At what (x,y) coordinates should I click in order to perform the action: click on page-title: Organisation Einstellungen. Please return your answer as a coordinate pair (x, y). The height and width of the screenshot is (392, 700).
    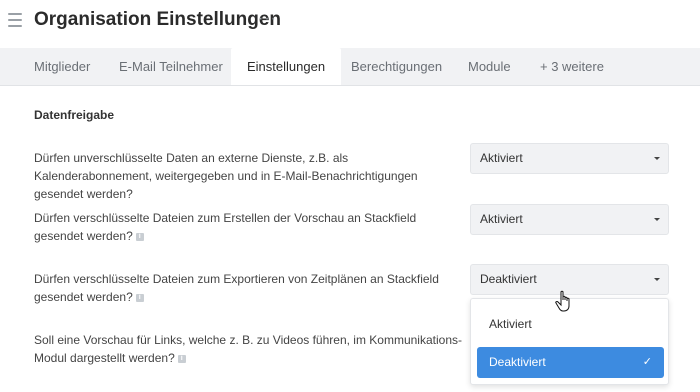
    Looking at the image, I should click on (158, 19).